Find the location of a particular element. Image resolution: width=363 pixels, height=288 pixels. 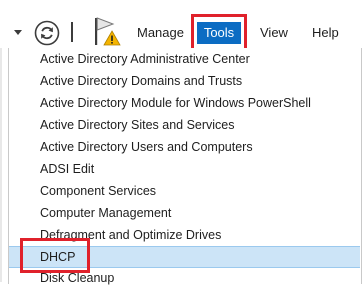

menu-item-ad-sites-services: Active Directory Sites and Services is located at coordinates (137, 125).